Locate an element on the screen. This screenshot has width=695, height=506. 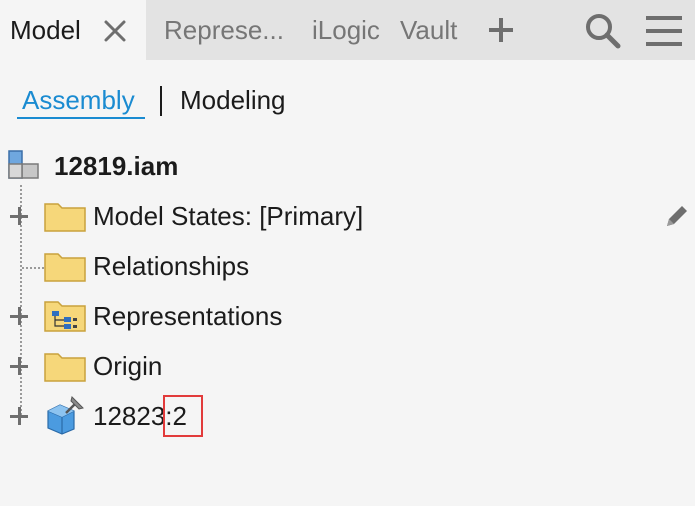
tree-root-label: 12819.iam is located at coordinates (116, 166).